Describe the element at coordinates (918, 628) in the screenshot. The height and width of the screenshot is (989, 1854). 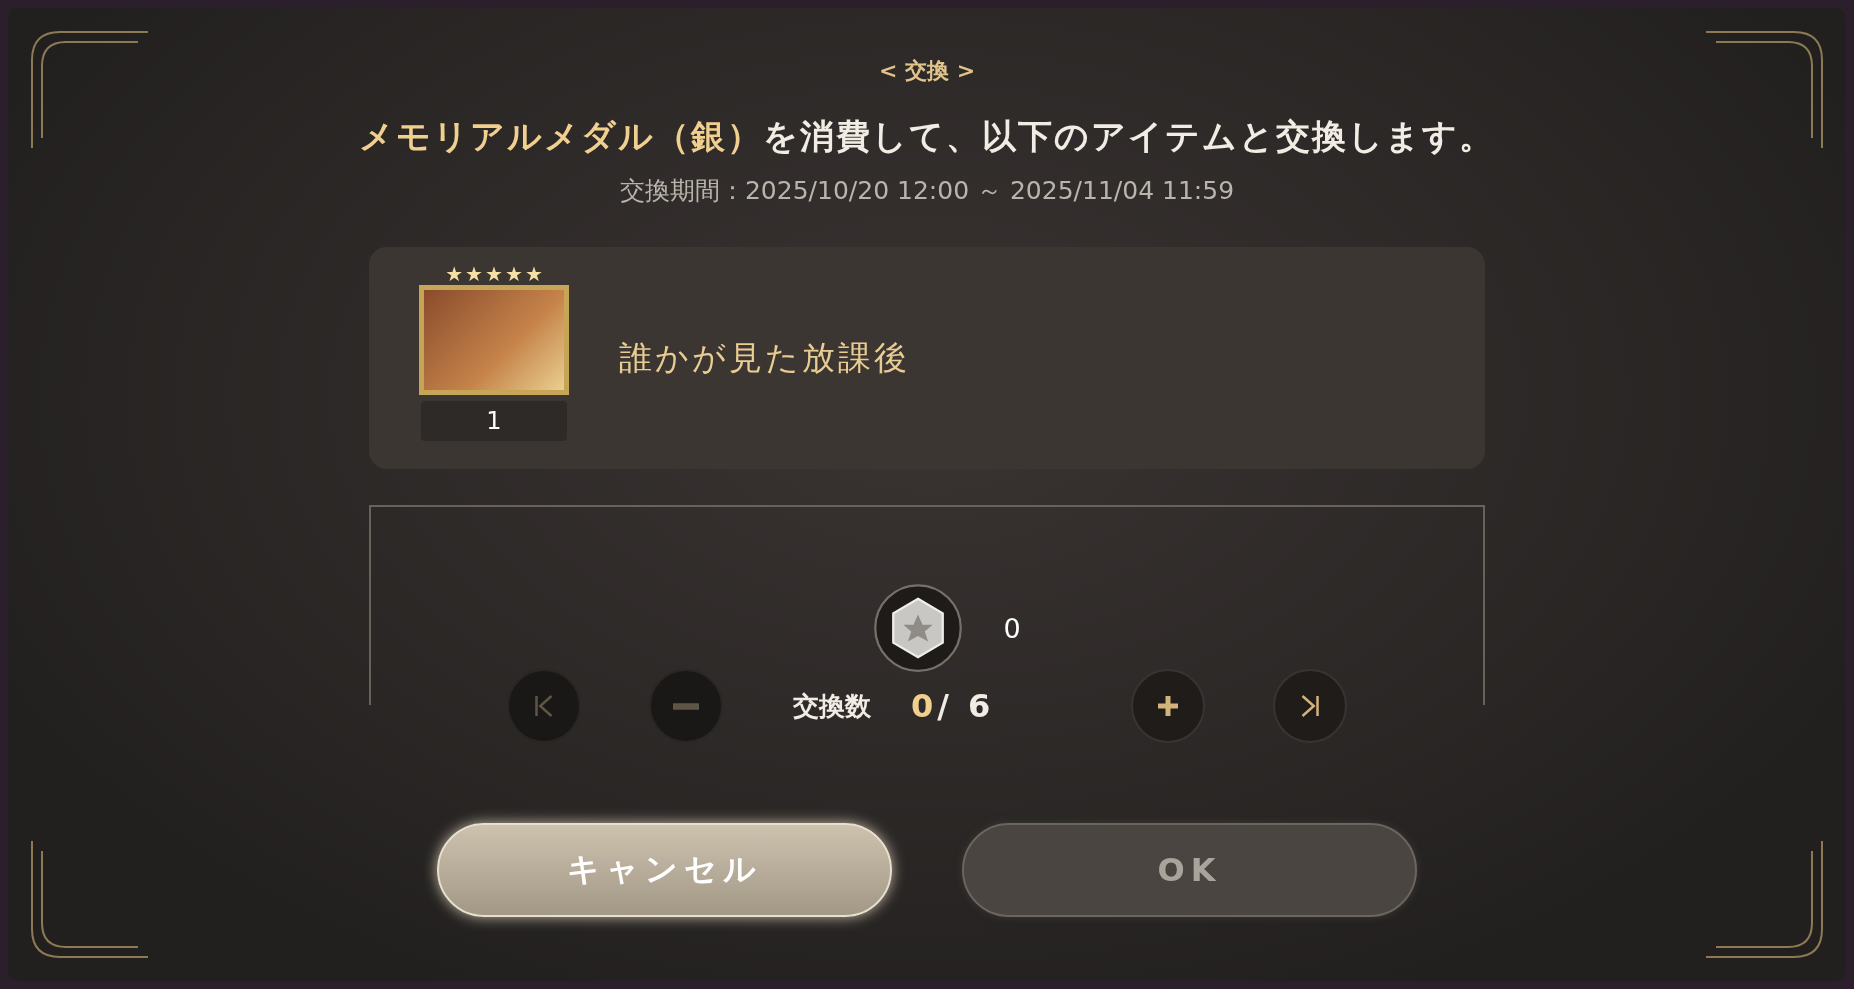
I see `medal-icon` at that location.